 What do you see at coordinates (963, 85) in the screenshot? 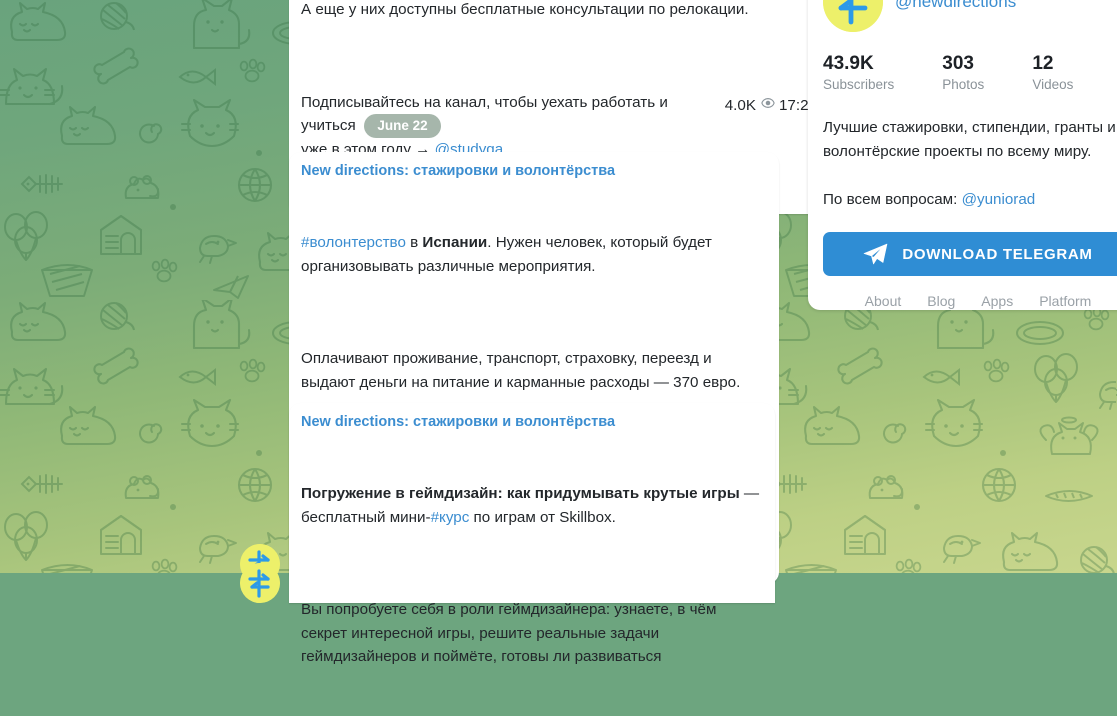
I see `stat-label: Photos` at bounding box center [963, 85].